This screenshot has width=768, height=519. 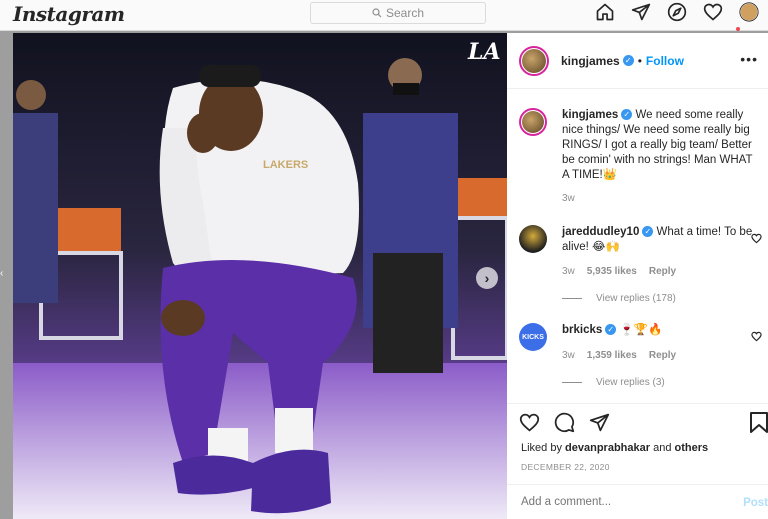 I want to click on lakers-la-logo: LA, so click(x=484, y=52).